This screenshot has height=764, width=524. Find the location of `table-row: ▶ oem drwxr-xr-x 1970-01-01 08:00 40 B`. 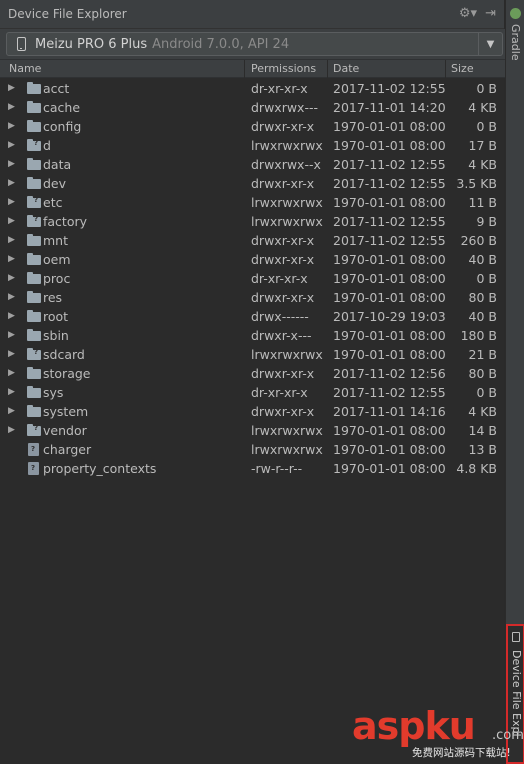

table-row: ▶ oem drwxr-xr-x 1970-01-01 08:00 40 B is located at coordinates (252, 259).